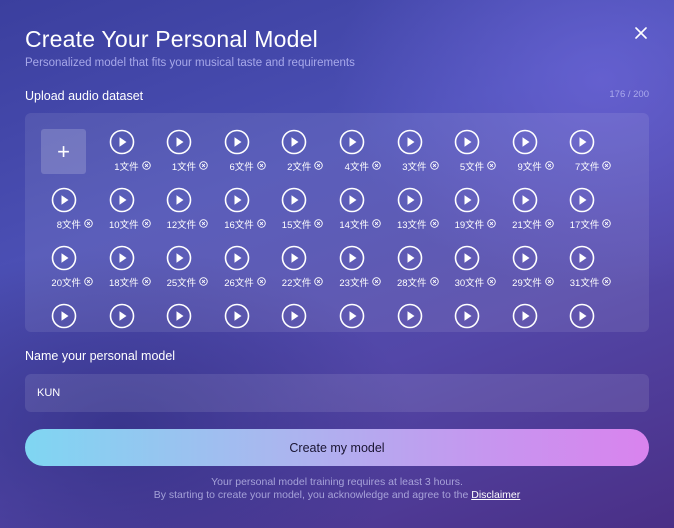 The width and height of the screenshot is (674, 528). Describe the element at coordinates (337, 447) in the screenshot. I see `create-model-button: Create my model` at that location.